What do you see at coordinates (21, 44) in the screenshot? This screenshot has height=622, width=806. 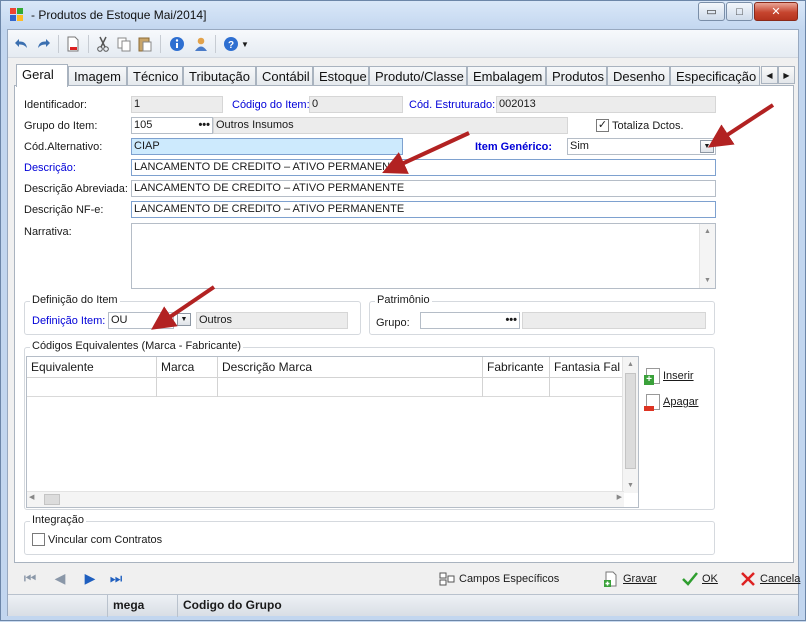 I see `undo-icon` at bounding box center [21, 44].